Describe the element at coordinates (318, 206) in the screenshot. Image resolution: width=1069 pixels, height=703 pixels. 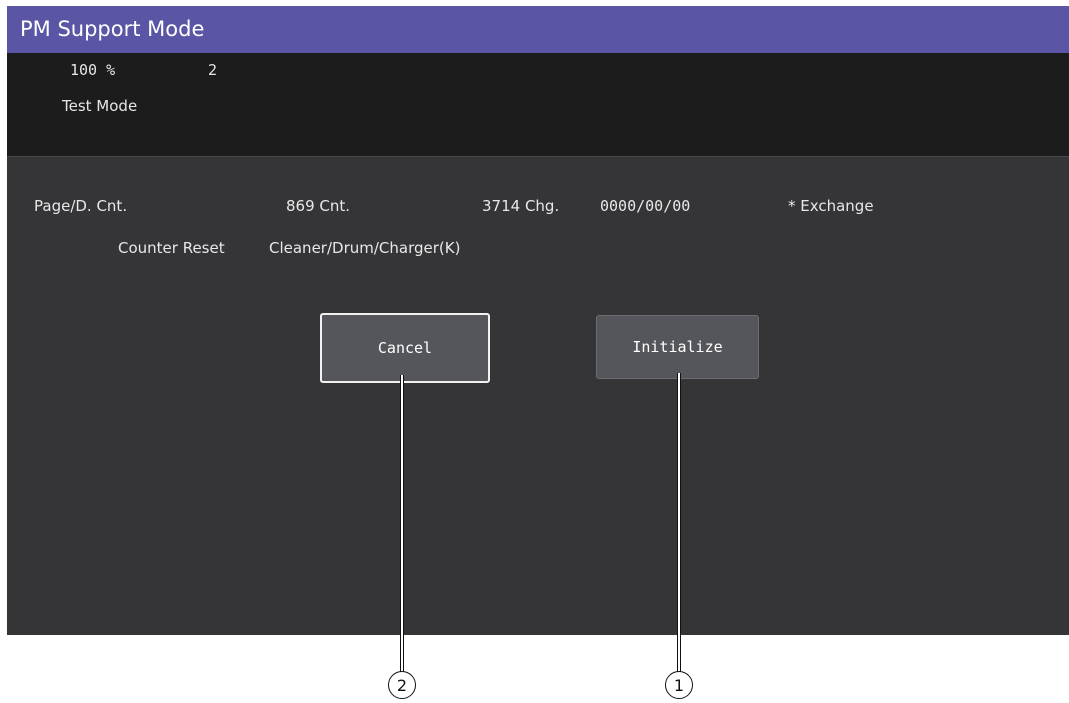
I see `count-value: 869 Cnt.` at that location.